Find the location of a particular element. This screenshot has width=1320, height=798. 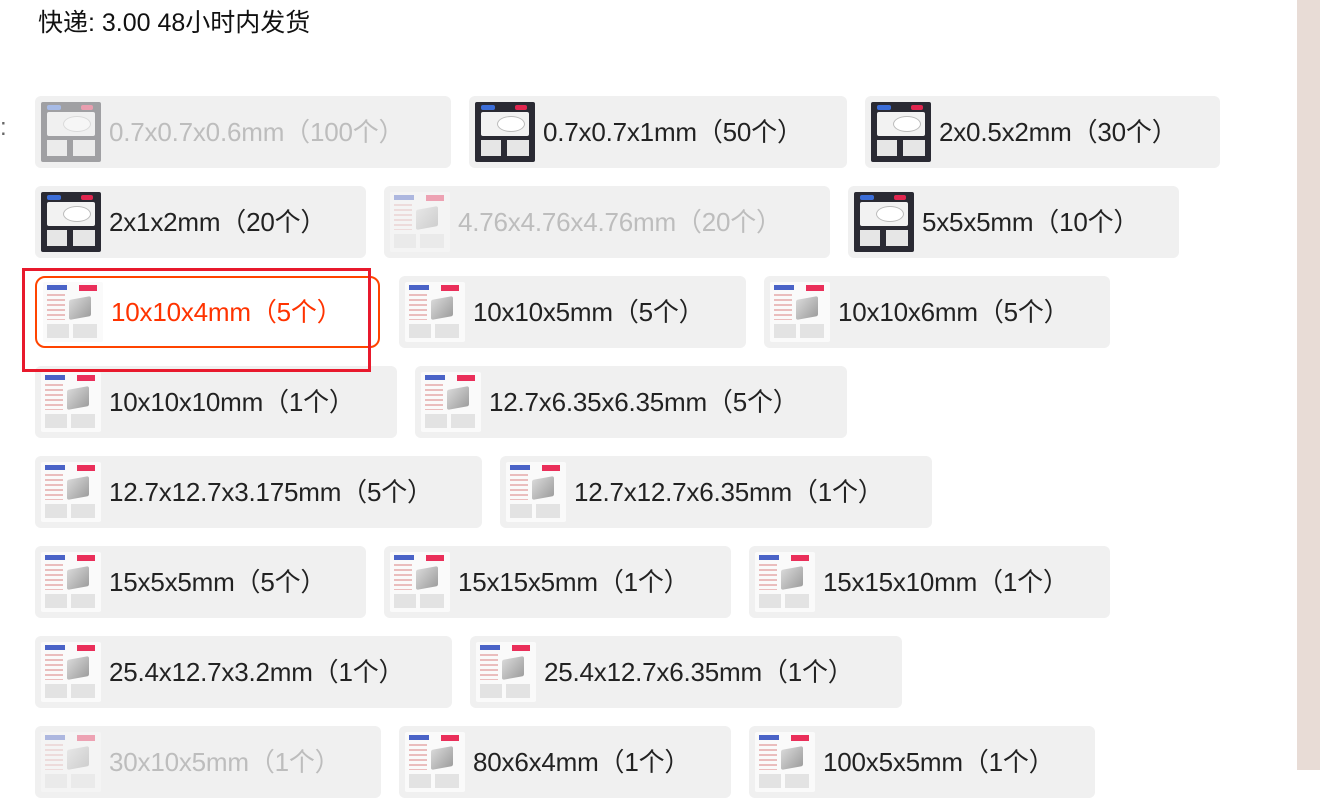

size-option-label: 15x5x5mm（5个） is located at coordinates (218, 582).